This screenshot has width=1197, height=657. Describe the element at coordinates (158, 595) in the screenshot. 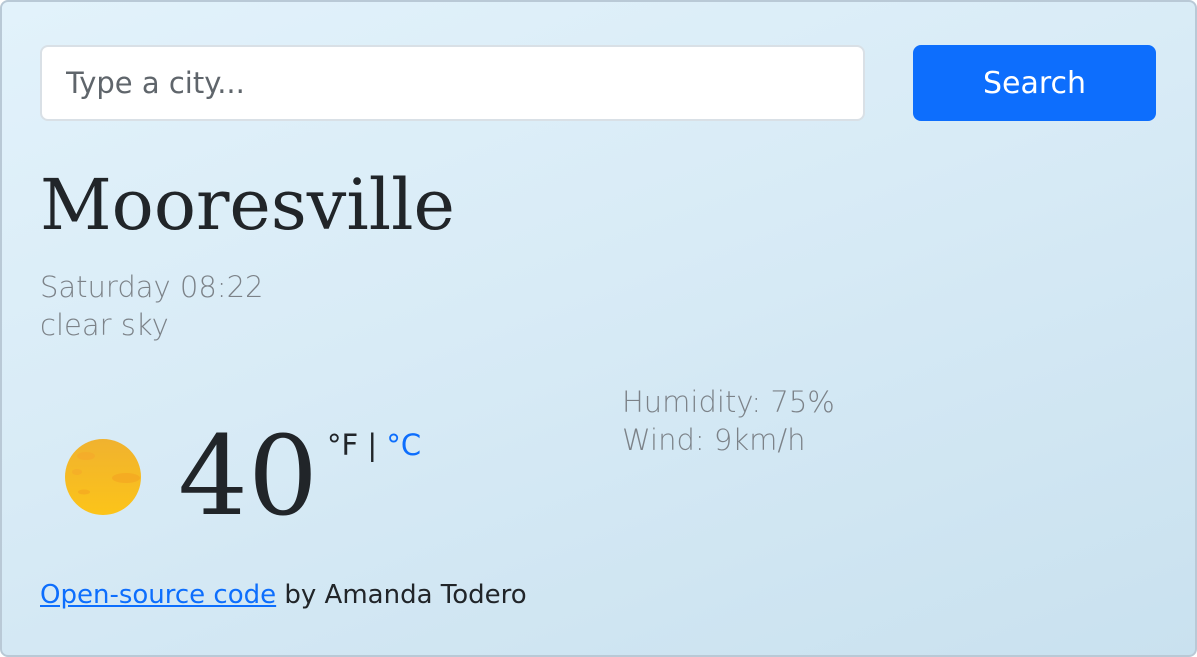

I see `open-source-code-link: Open-source code` at that location.